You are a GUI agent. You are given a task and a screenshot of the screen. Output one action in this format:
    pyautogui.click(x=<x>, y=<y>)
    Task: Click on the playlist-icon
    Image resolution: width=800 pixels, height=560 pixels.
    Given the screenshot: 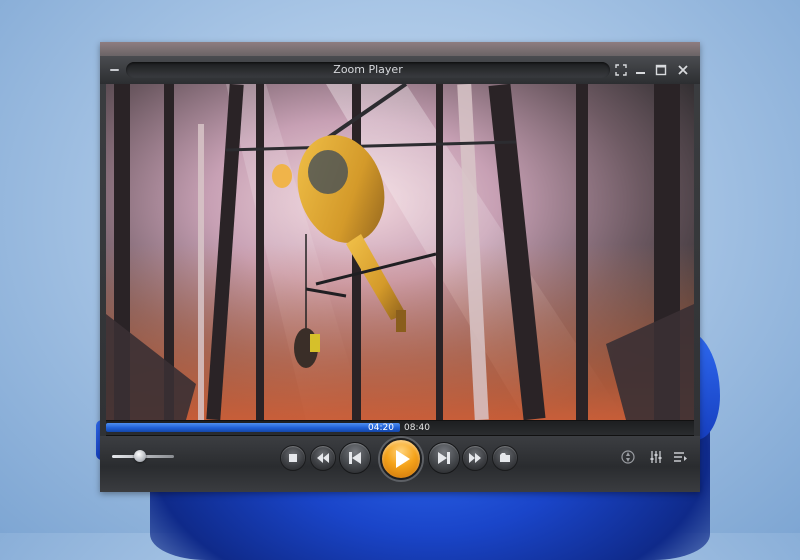 What is the action you would take?
    pyautogui.click(x=680, y=457)
    